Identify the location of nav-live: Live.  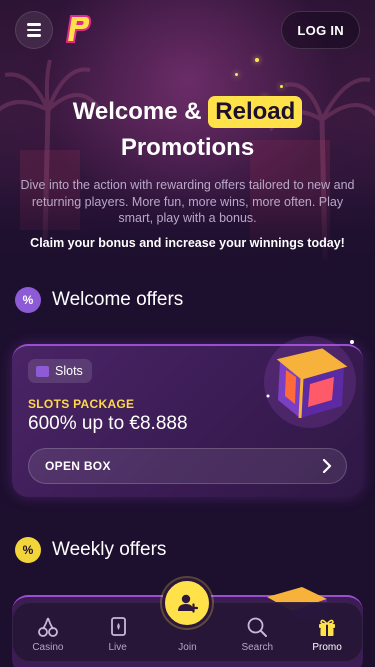
(118, 634).